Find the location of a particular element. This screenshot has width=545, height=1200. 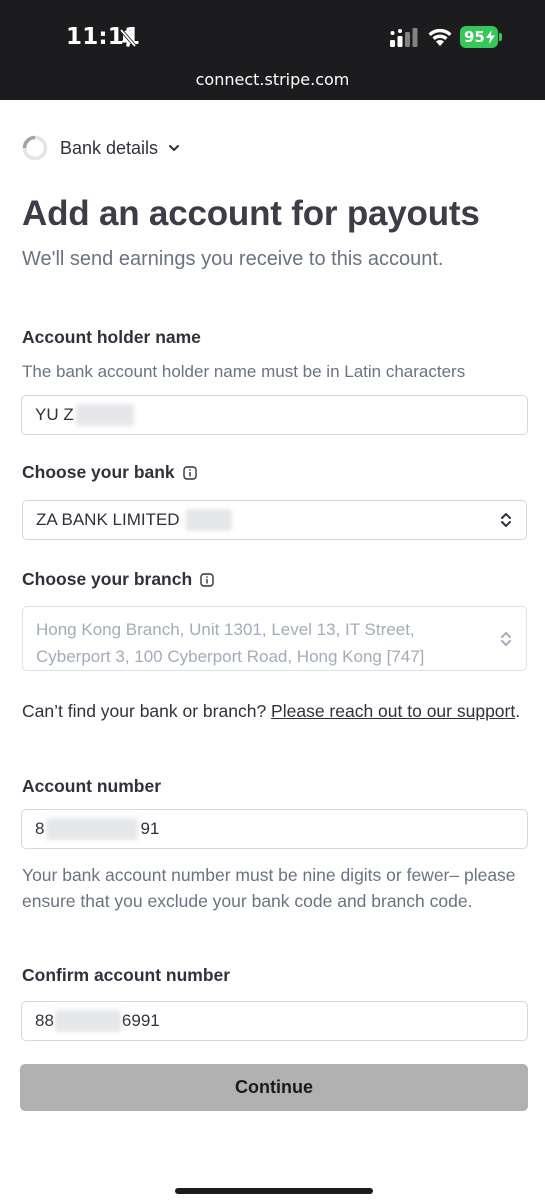

battery-nub is located at coordinates (500, 37).